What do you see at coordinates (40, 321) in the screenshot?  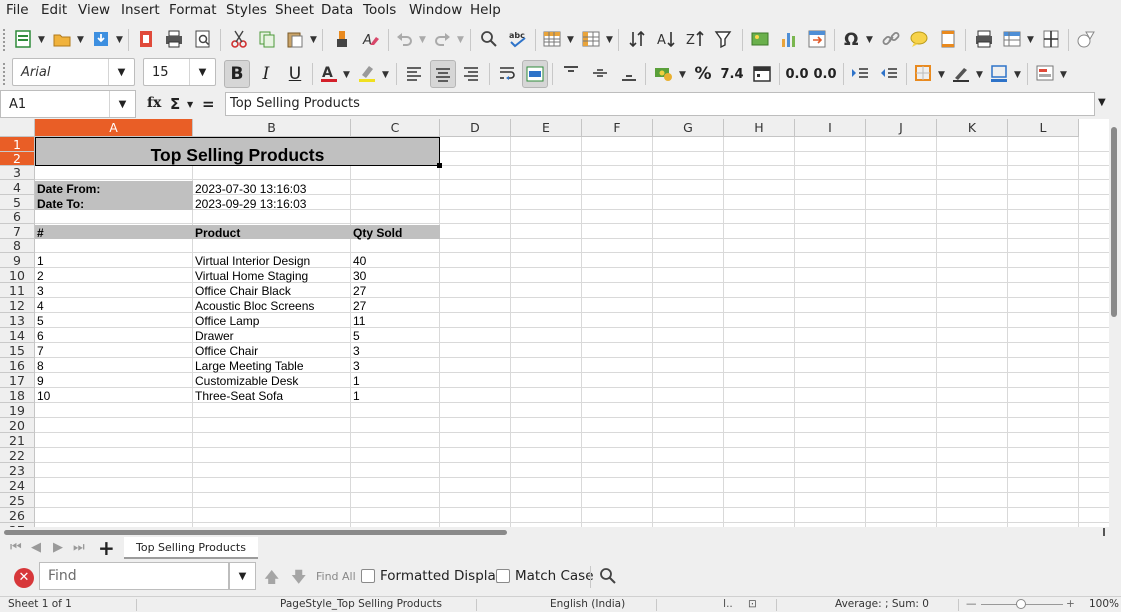 I see `rank-cell: 5` at bounding box center [40, 321].